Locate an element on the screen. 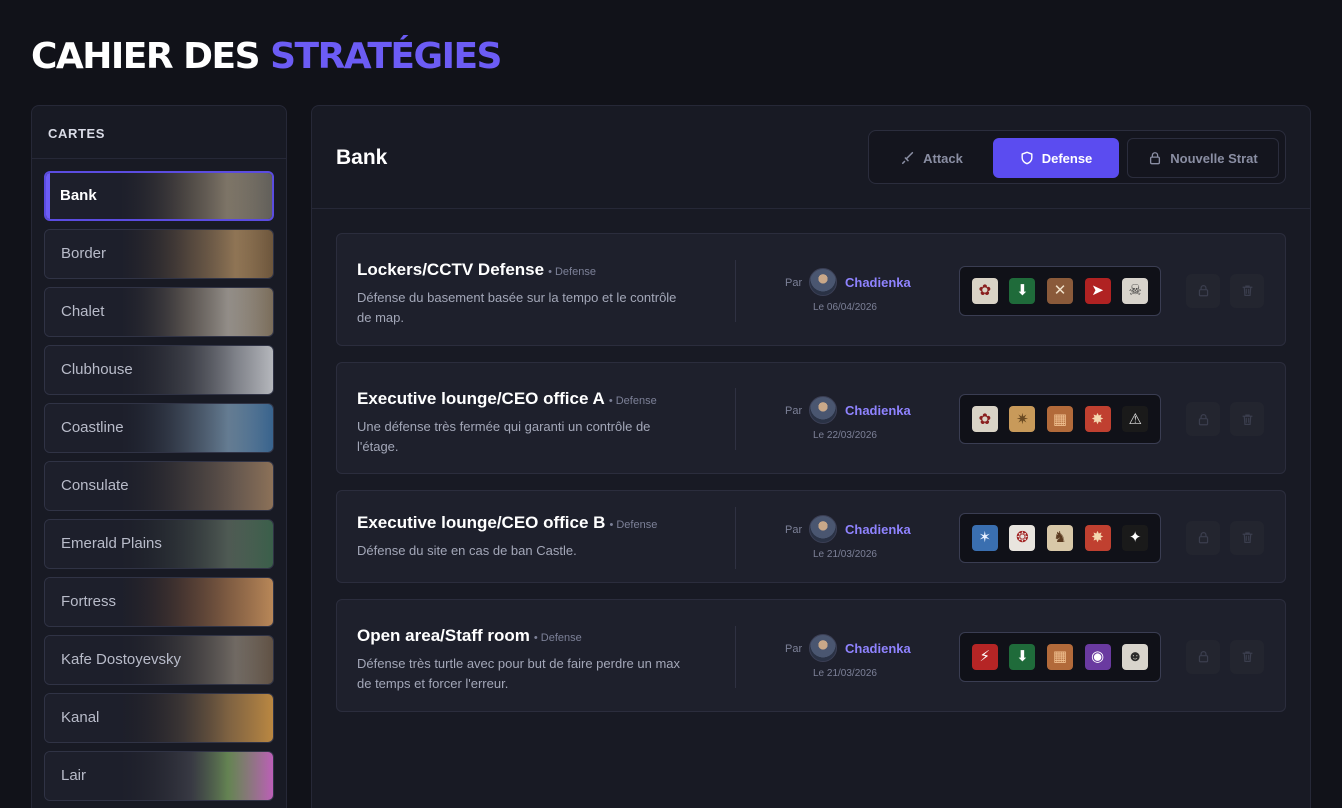 The image size is (1342, 808). sidebar-item-label: Clubhouse is located at coordinates (97, 369).